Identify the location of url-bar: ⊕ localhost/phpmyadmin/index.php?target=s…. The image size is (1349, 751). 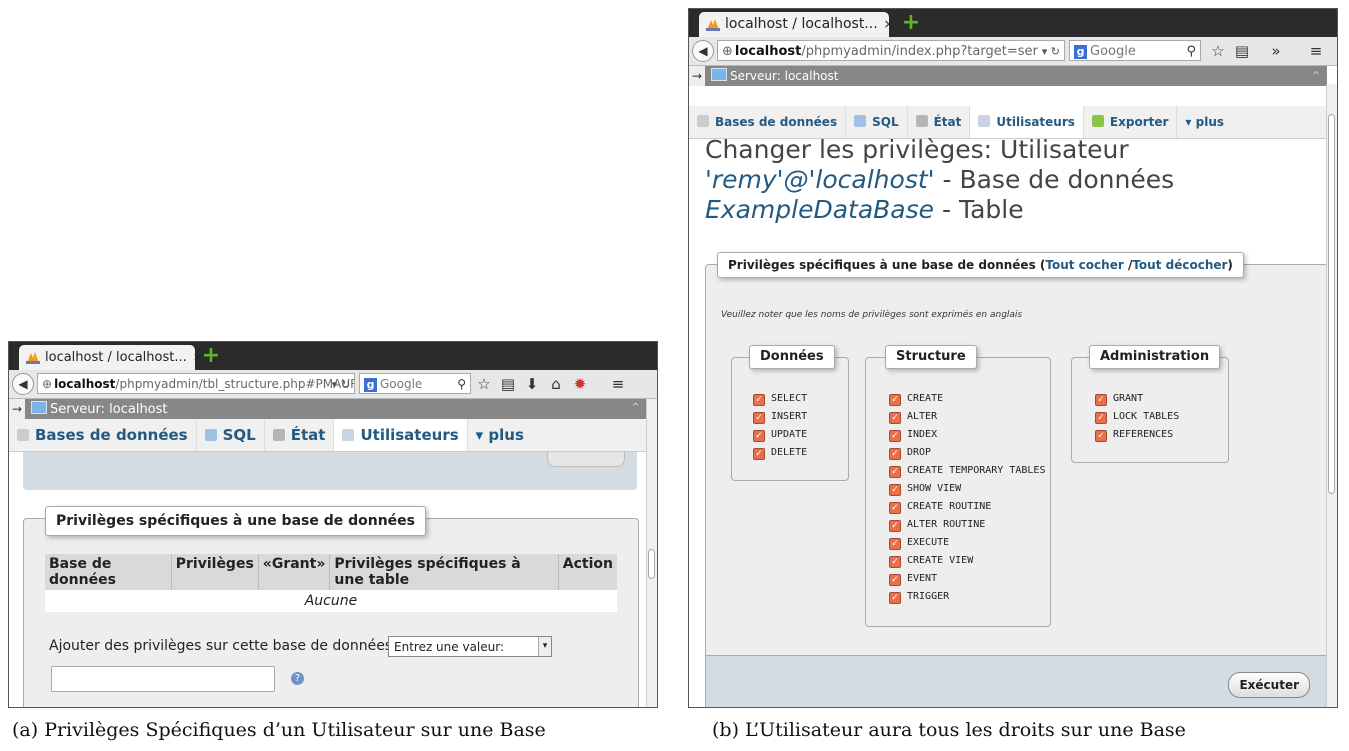
(891, 50).